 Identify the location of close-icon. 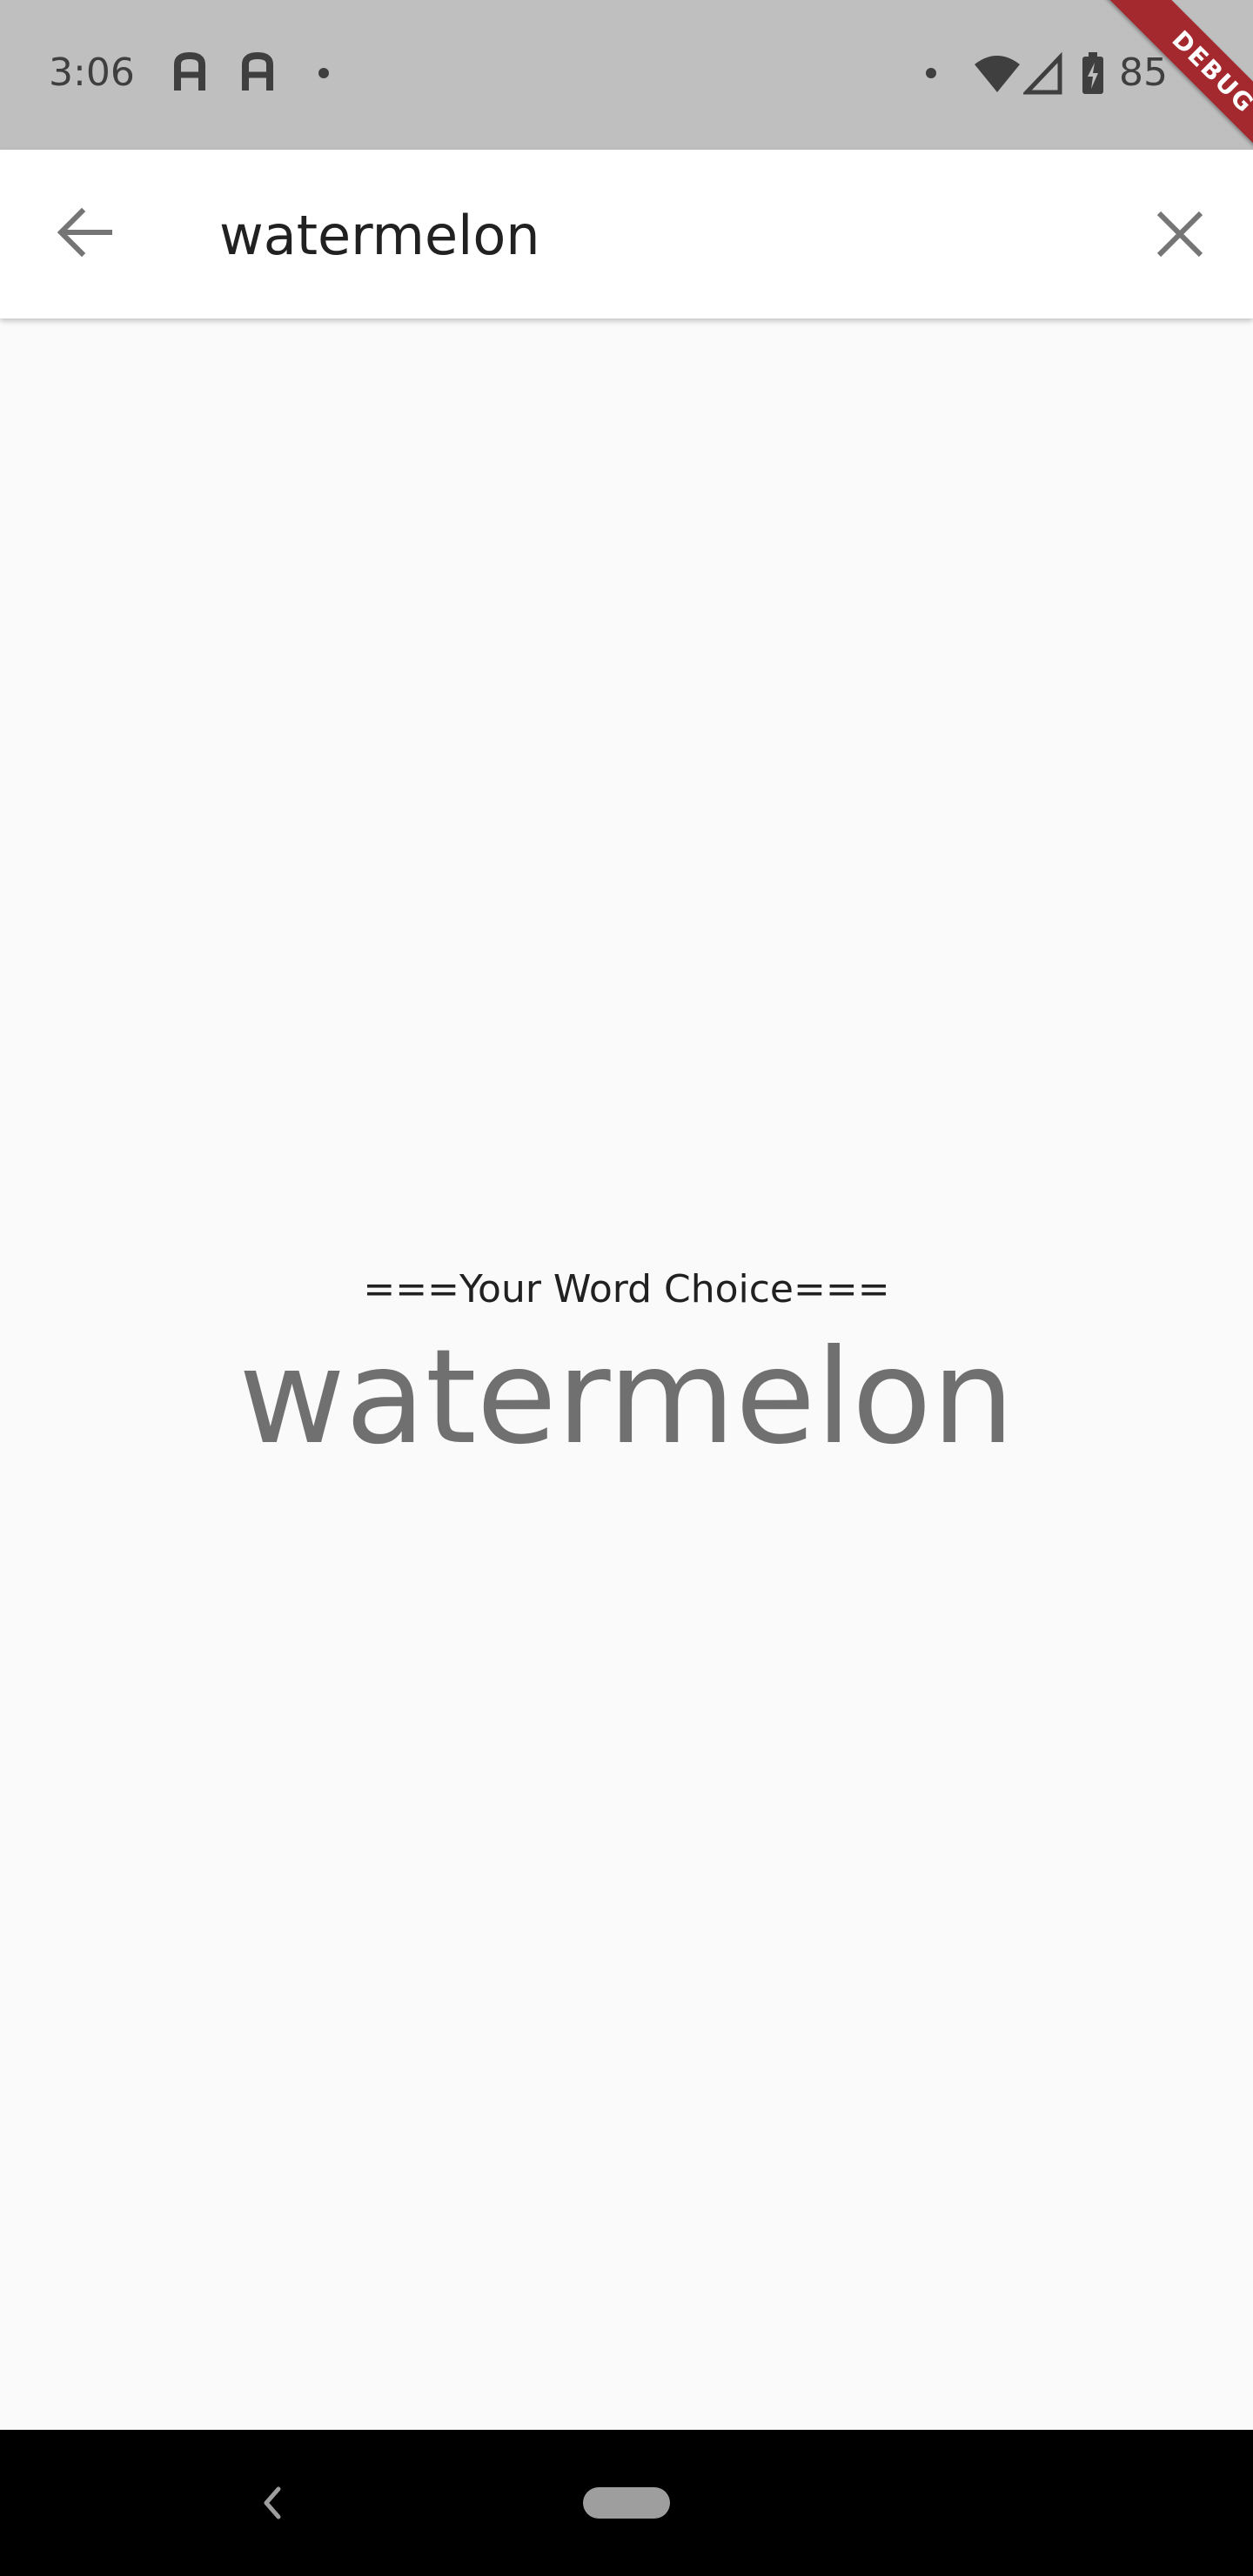
(1179, 234).